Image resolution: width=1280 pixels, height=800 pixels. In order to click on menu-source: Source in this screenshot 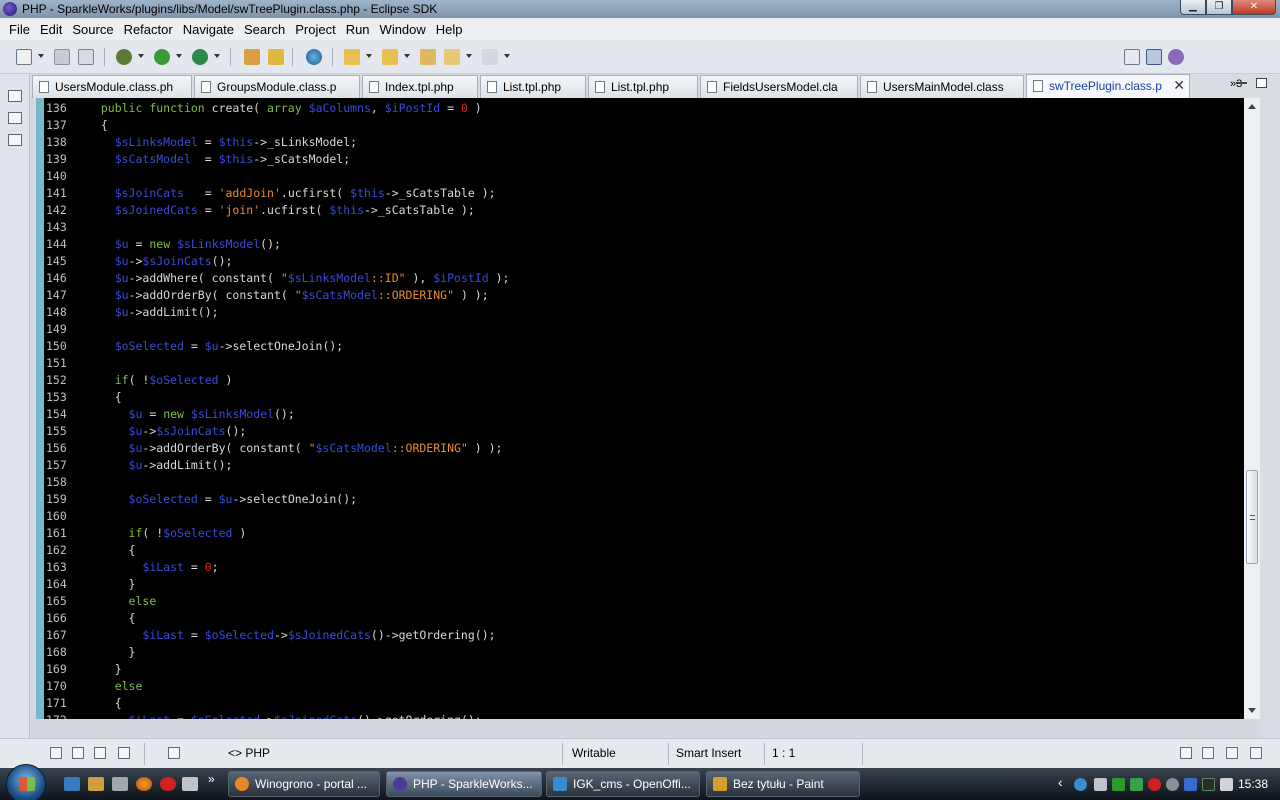, I will do `click(92, 29)`.